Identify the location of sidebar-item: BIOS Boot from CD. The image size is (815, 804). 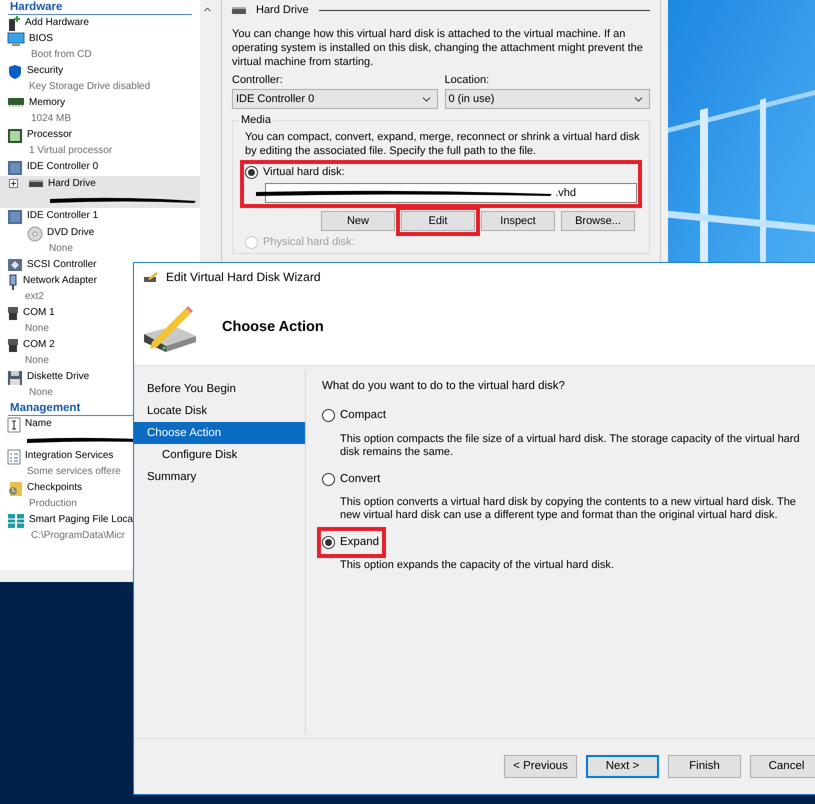
(100, 47).